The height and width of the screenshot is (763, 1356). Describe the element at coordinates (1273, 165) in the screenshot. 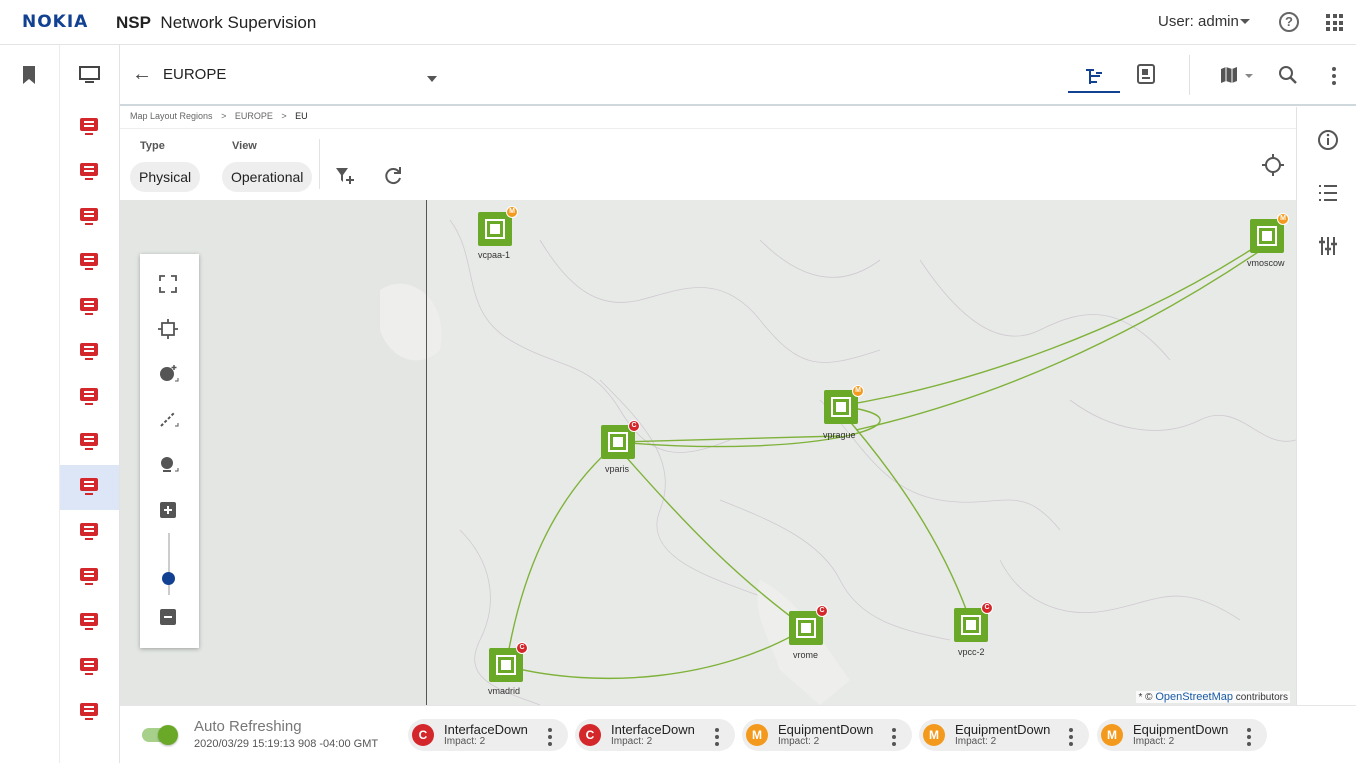

I see `locate-icon` at that location.